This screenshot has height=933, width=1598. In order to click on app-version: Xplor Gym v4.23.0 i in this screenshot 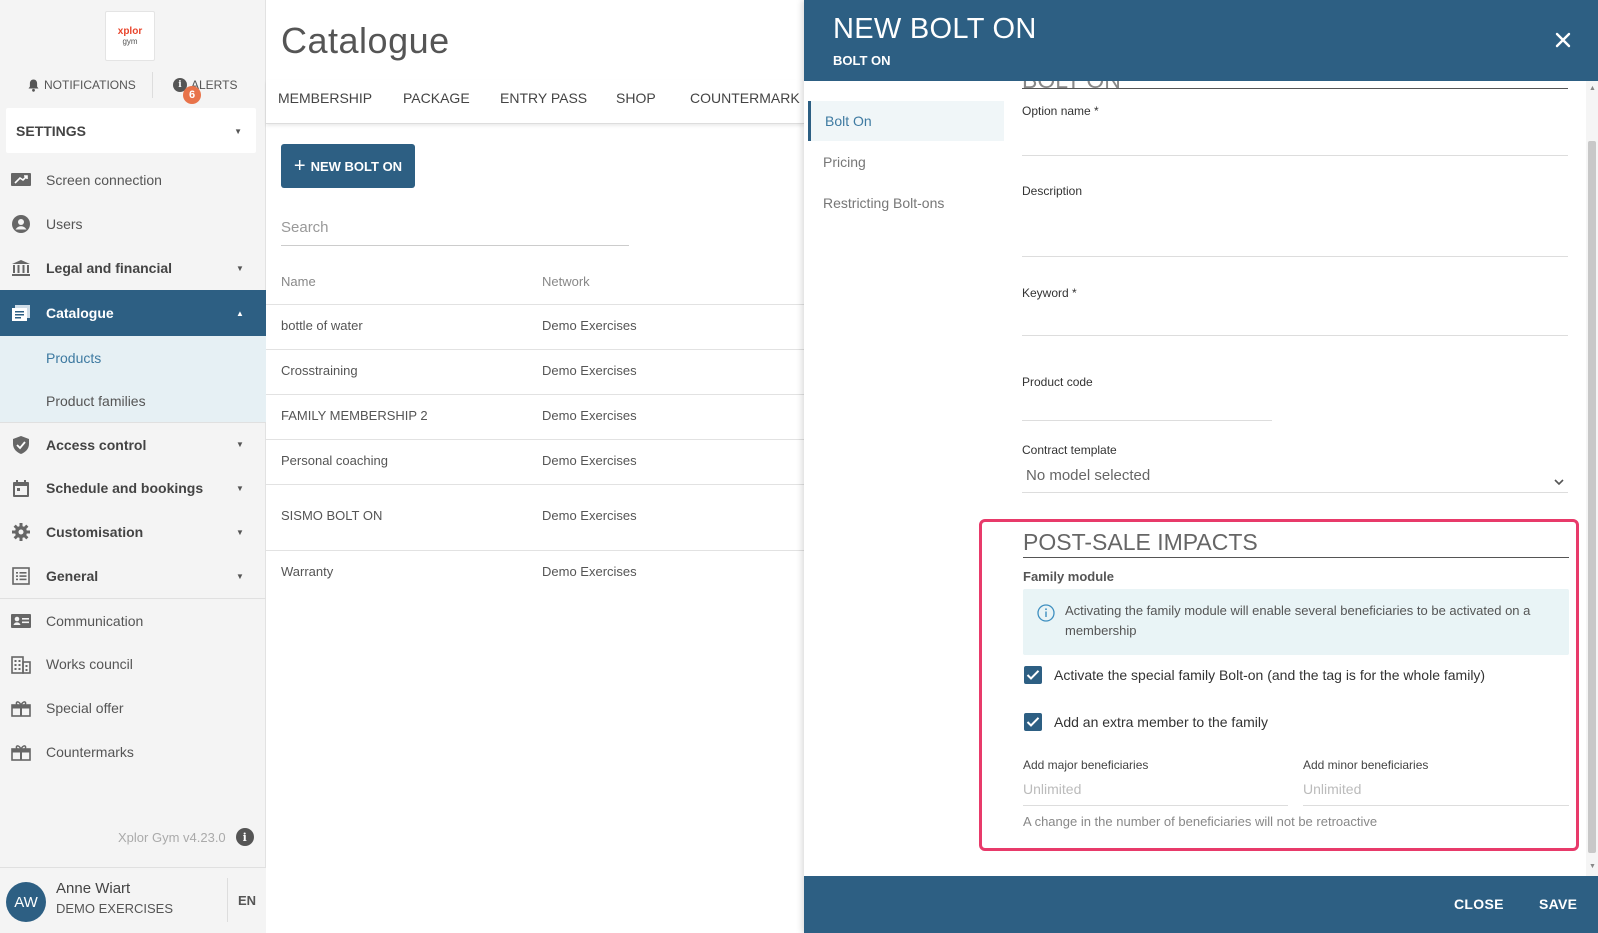, I will do `click(186, 837)`.